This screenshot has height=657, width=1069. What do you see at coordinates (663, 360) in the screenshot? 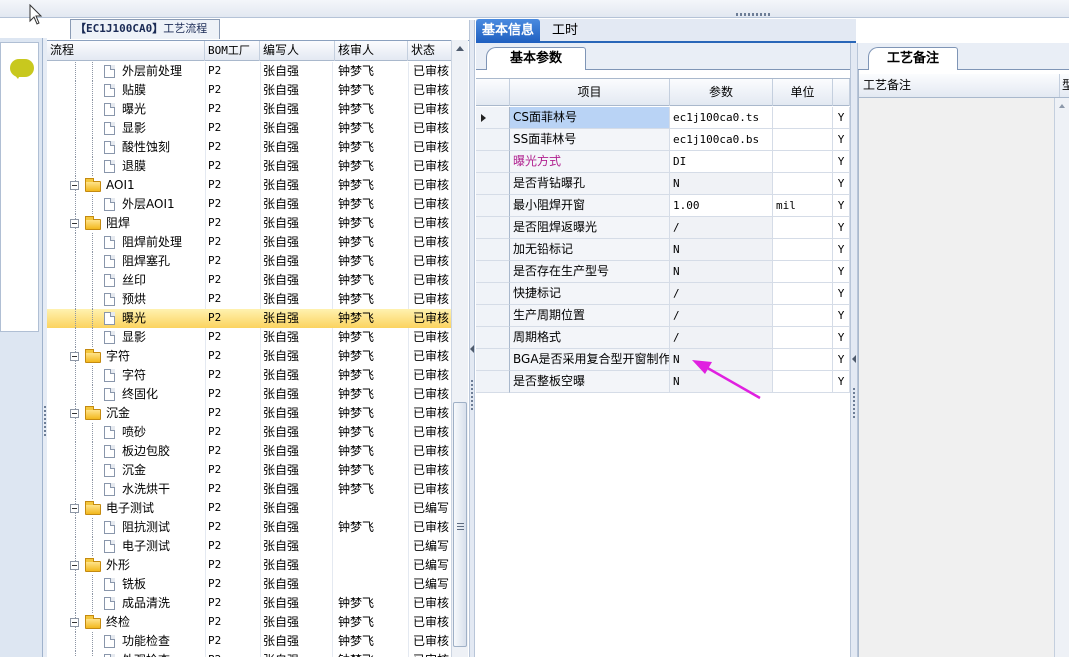
I see `param-row: BGA是否采用复合型开窗制作 N Y` at bounding box center [663, 360].